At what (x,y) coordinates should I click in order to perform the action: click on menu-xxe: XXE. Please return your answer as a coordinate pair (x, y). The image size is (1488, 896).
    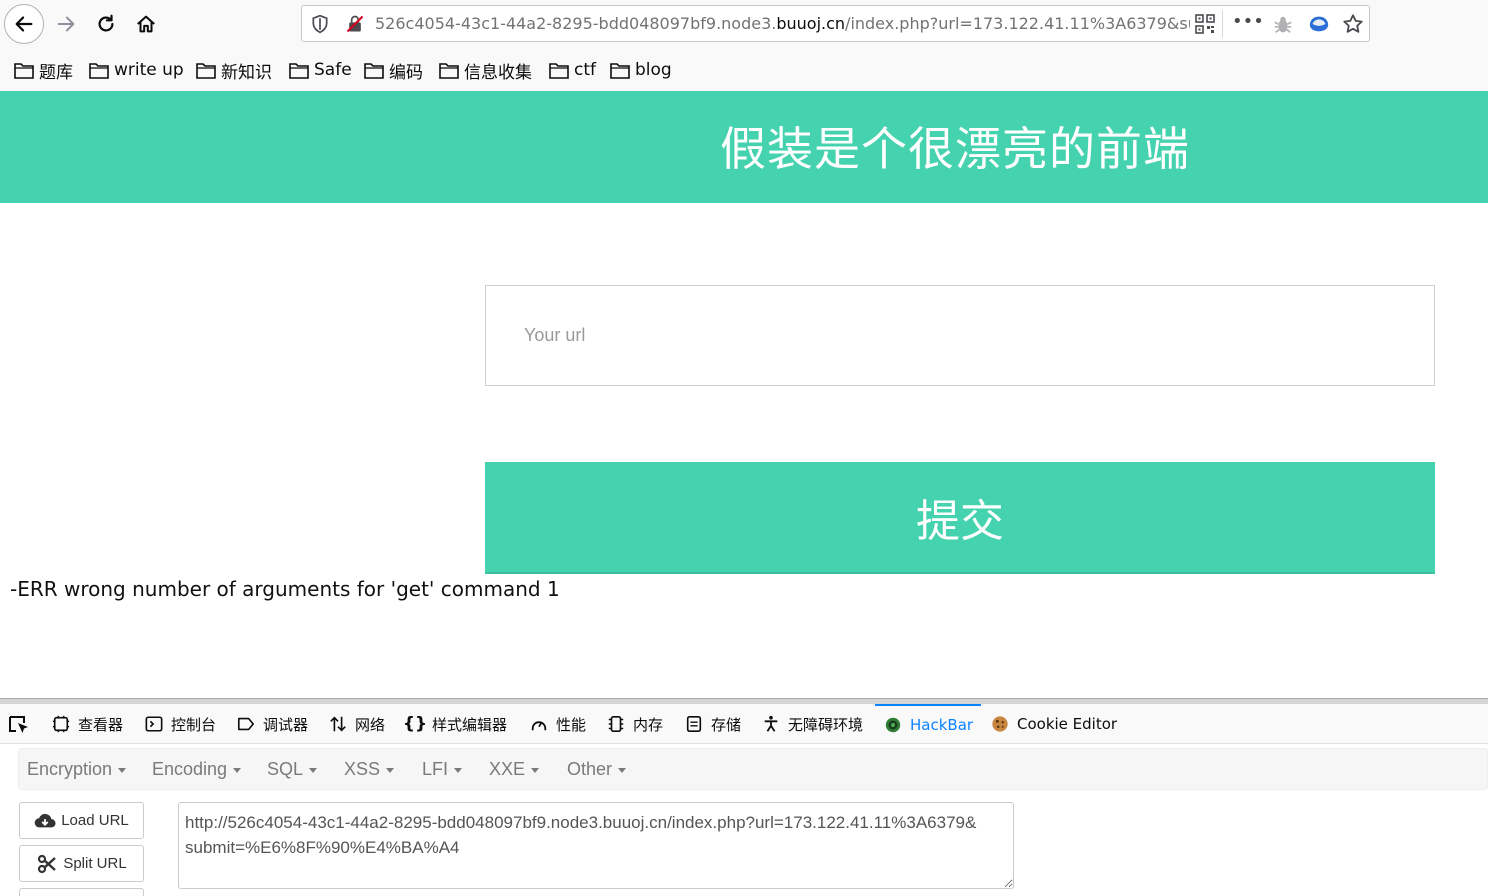
    Looking at the image, I should click on (514, 769).